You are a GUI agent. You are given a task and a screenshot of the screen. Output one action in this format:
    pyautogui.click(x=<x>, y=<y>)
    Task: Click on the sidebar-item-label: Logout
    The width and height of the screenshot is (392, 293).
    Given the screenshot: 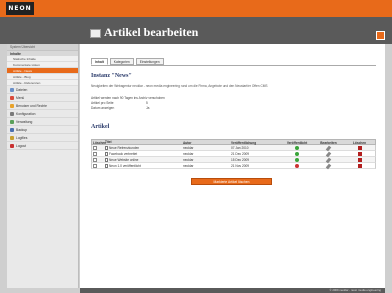 What is the action you would take?
    pyautogui.click(x=21, y=145)
    